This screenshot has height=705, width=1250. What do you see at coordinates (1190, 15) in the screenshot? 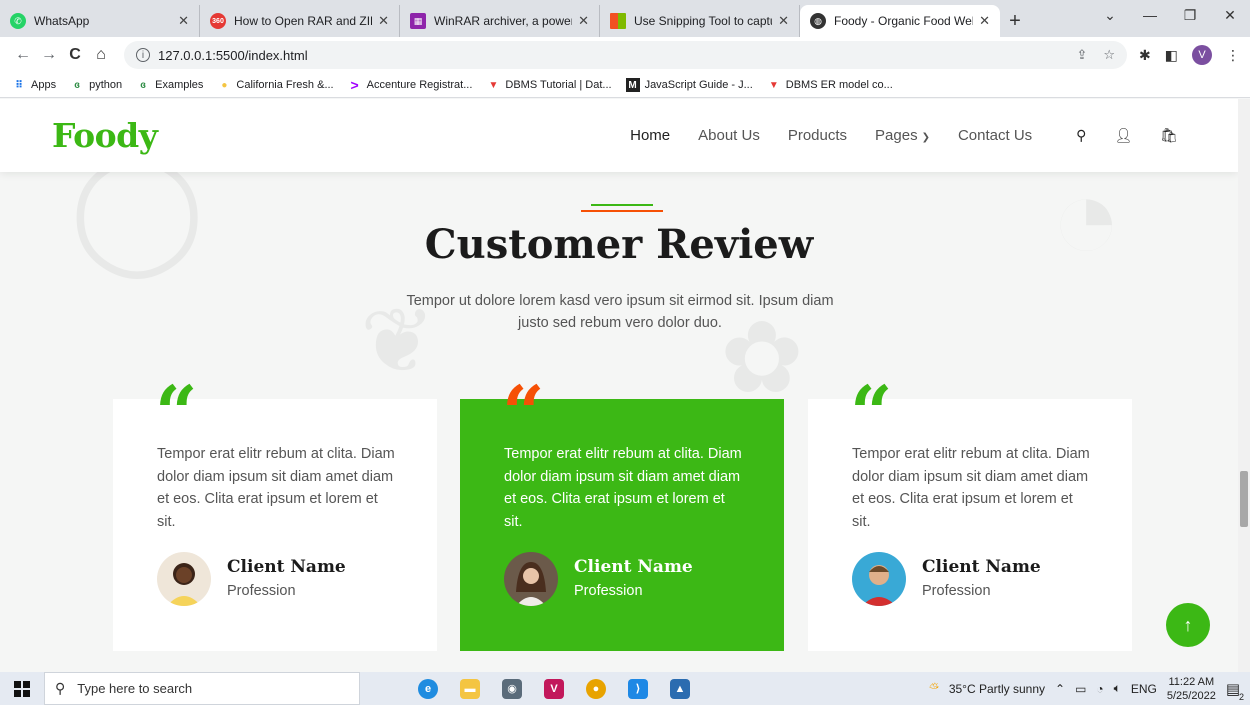
I see `restore-icon: ❐` at bounding box center [1190, 15].